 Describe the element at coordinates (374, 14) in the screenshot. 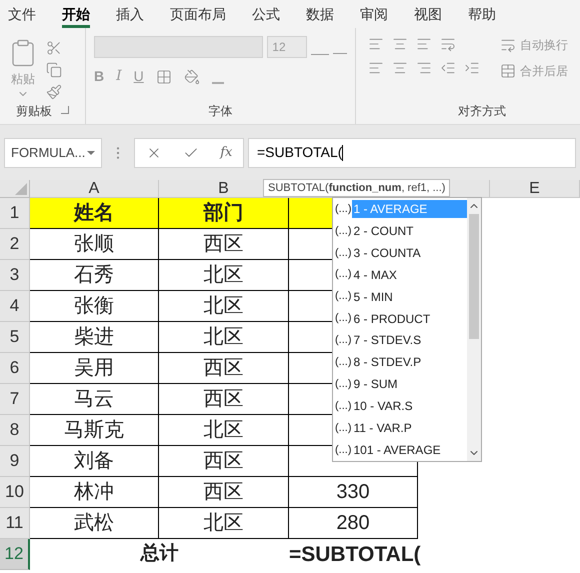

I see `menu-tab: 审阅` at that location.